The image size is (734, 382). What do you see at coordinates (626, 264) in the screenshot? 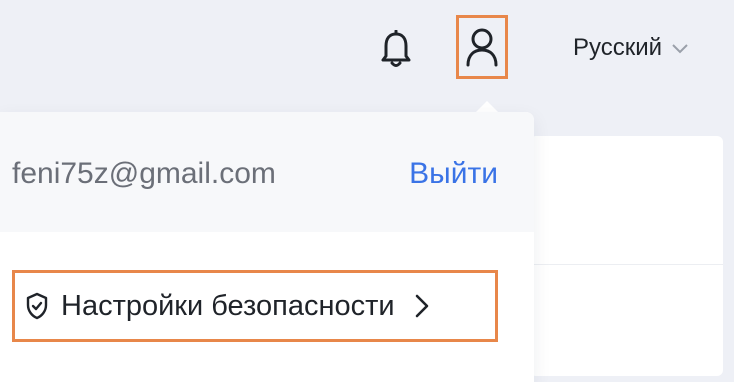
I see `card-divider` at bounding box center [626, 264].